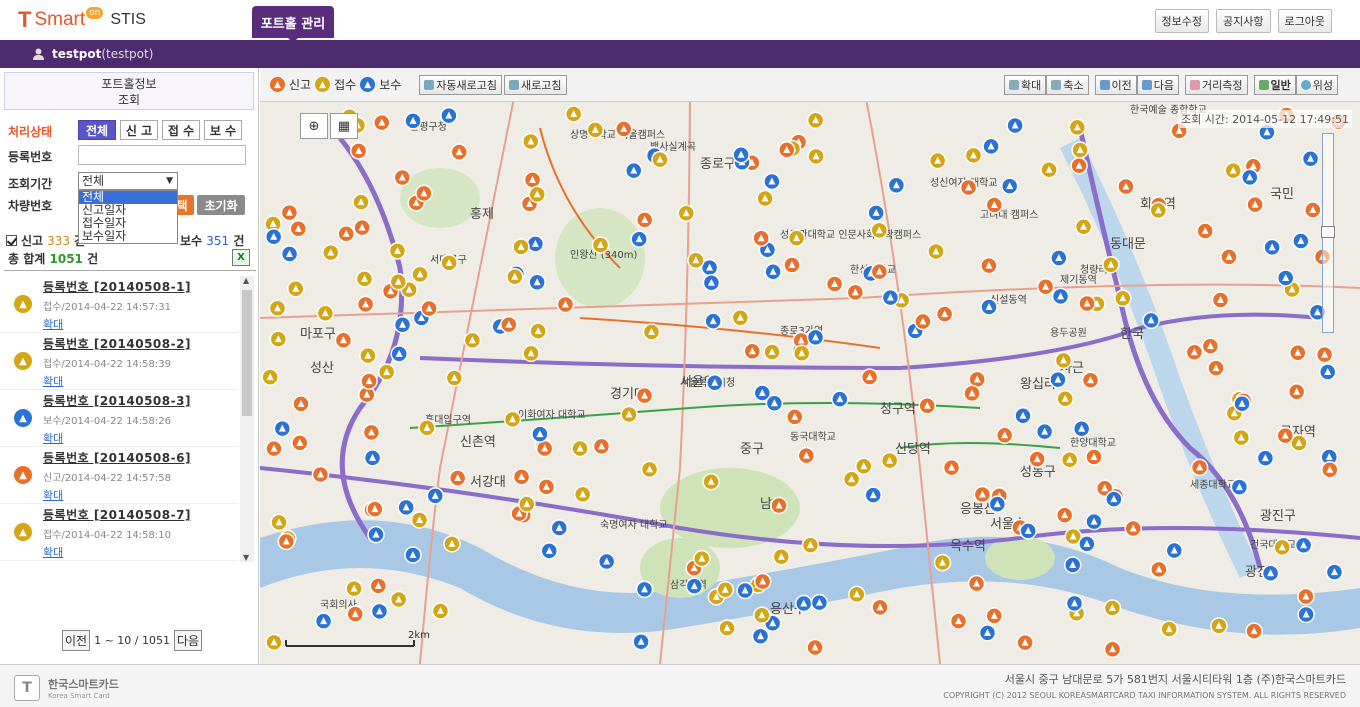  I want to click on refresh-button: 새로고침, so click(535, 84).